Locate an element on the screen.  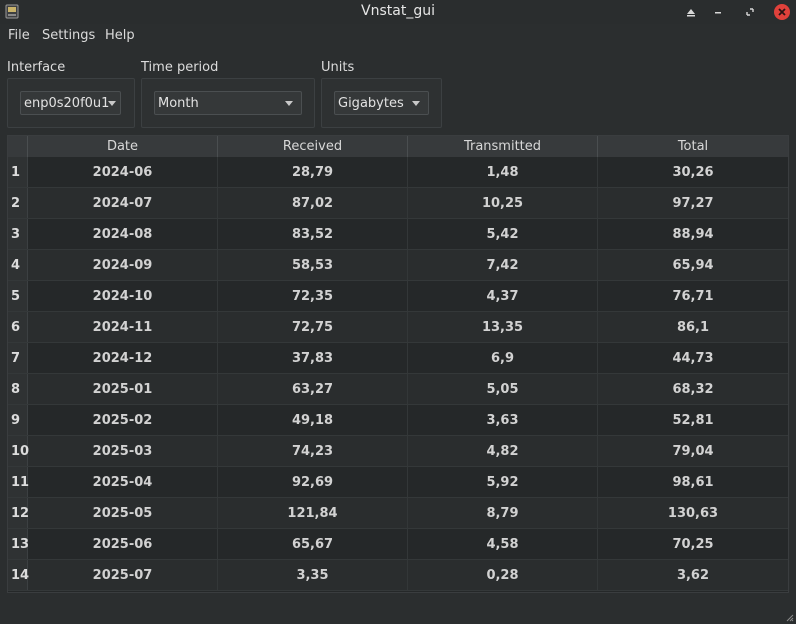
table-row: 12 2025-05 121,84 8,79 130,63 is located at coordinates (398, 513).